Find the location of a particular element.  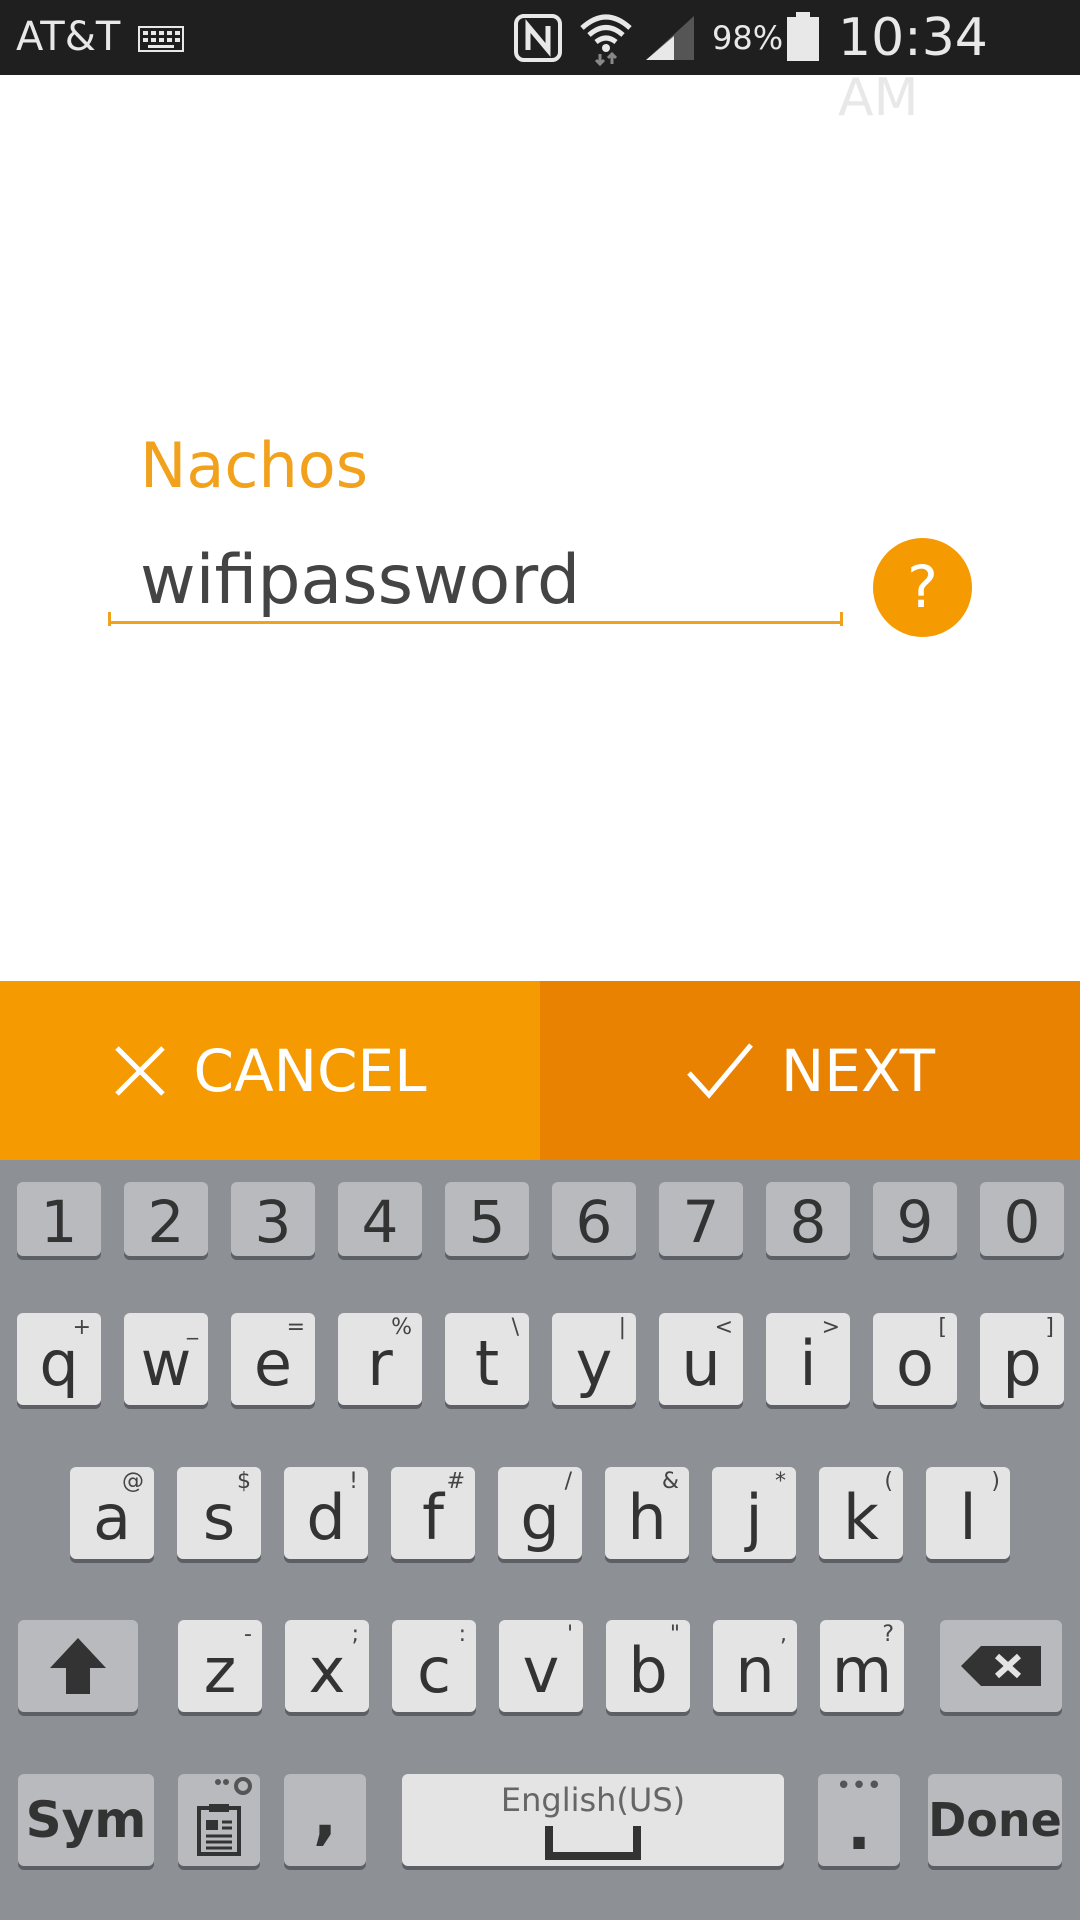

period-key-label: . is located at coordinates (859, 1828).